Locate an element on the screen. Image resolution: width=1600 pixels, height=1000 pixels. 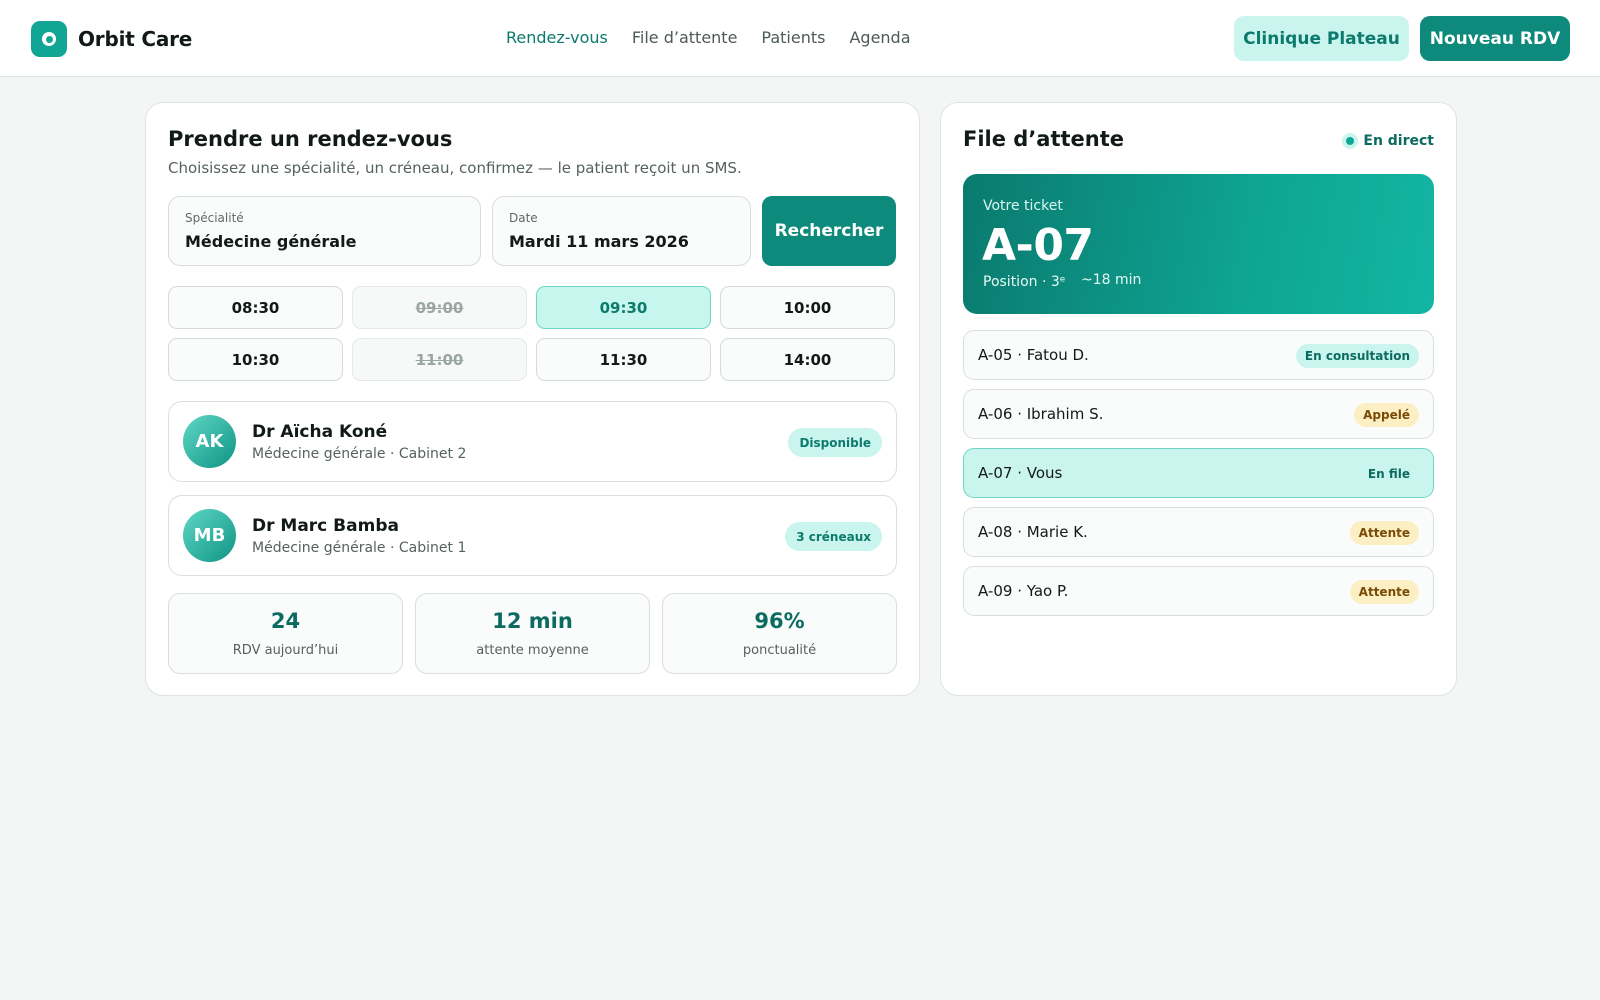
search-button: Rechercher is located at coordinates (829, 231).